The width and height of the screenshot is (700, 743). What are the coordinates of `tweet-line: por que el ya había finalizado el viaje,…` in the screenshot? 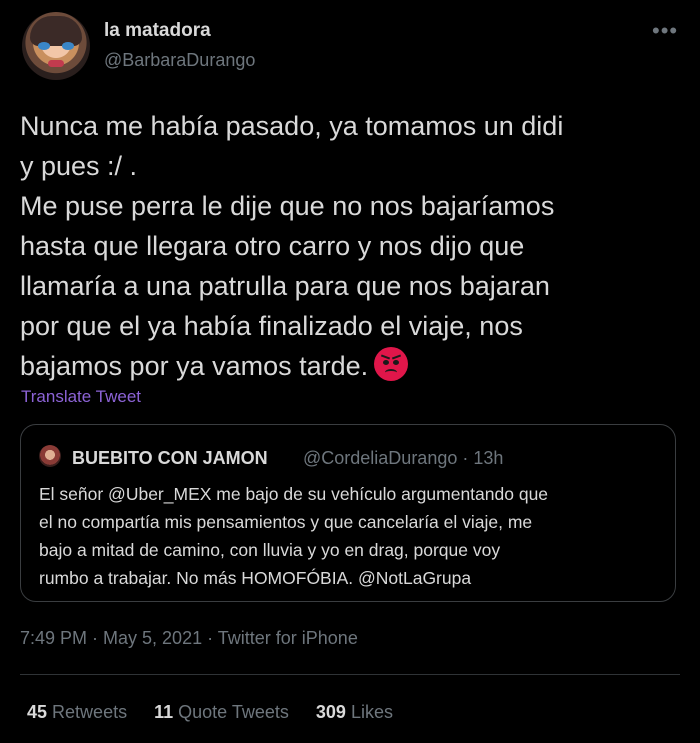 It's located at (271, 326).